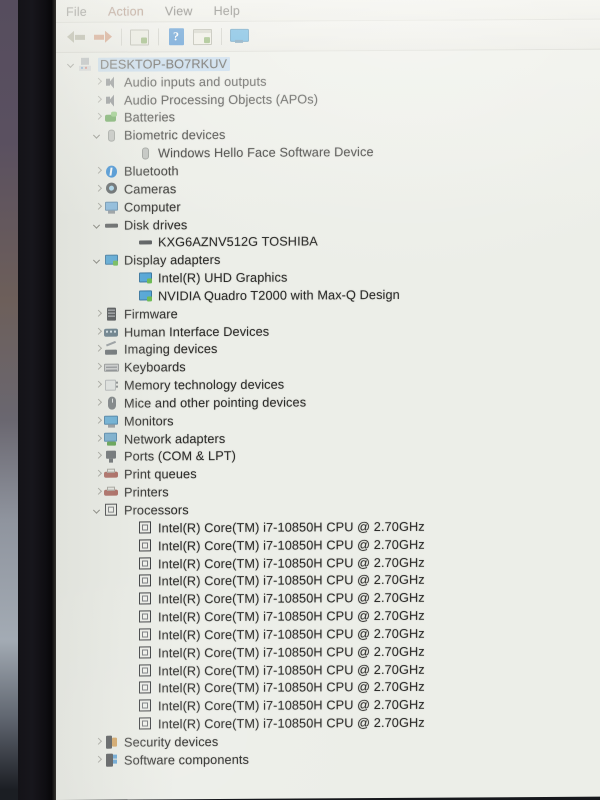 The width and height of the screenshot is (600, 800). What do you see at coordinates (328, 759) in the screenshot?
I see `tree-item: Software components` at bounding box center [328, 759].